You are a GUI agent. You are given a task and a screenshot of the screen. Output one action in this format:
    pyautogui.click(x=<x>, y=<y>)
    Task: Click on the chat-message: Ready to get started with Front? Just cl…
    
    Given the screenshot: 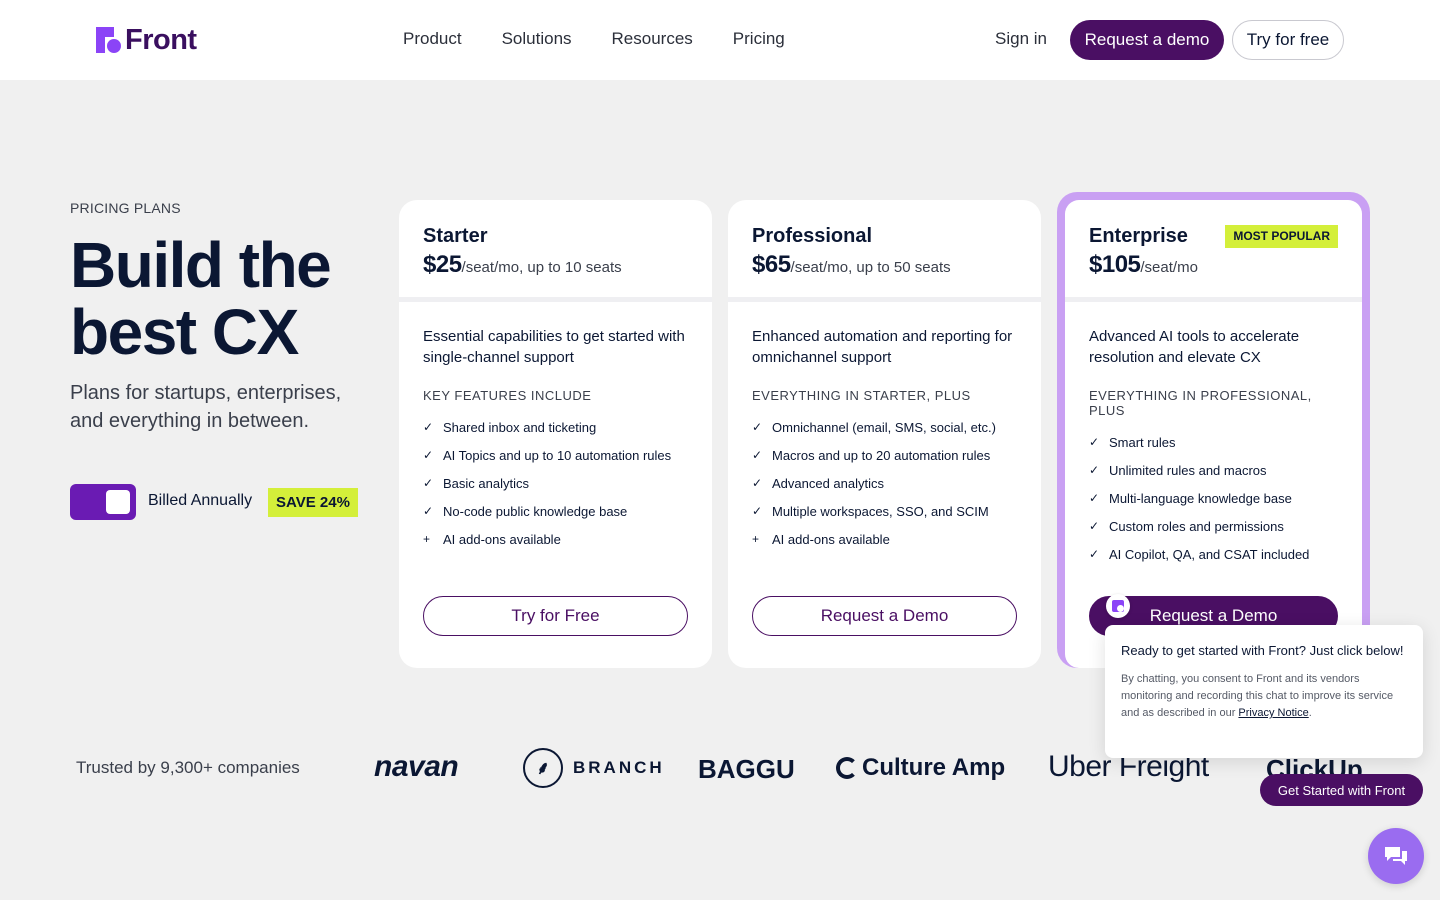 What is the action you would take?
    pyautogui.click(x=1262, y=650)
    